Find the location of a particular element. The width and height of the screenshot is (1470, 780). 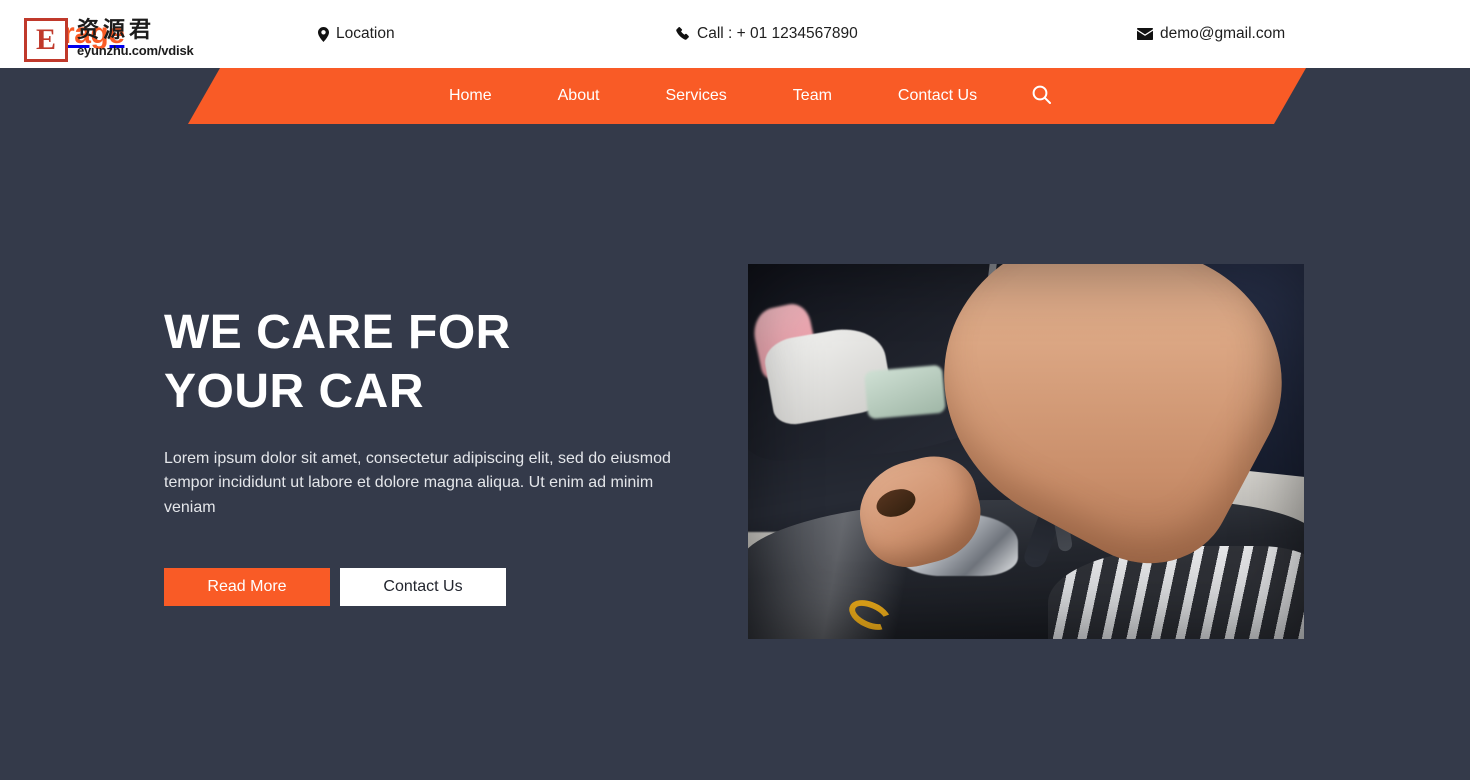

read-more-button: Read More is located at coordinates (247, 587).